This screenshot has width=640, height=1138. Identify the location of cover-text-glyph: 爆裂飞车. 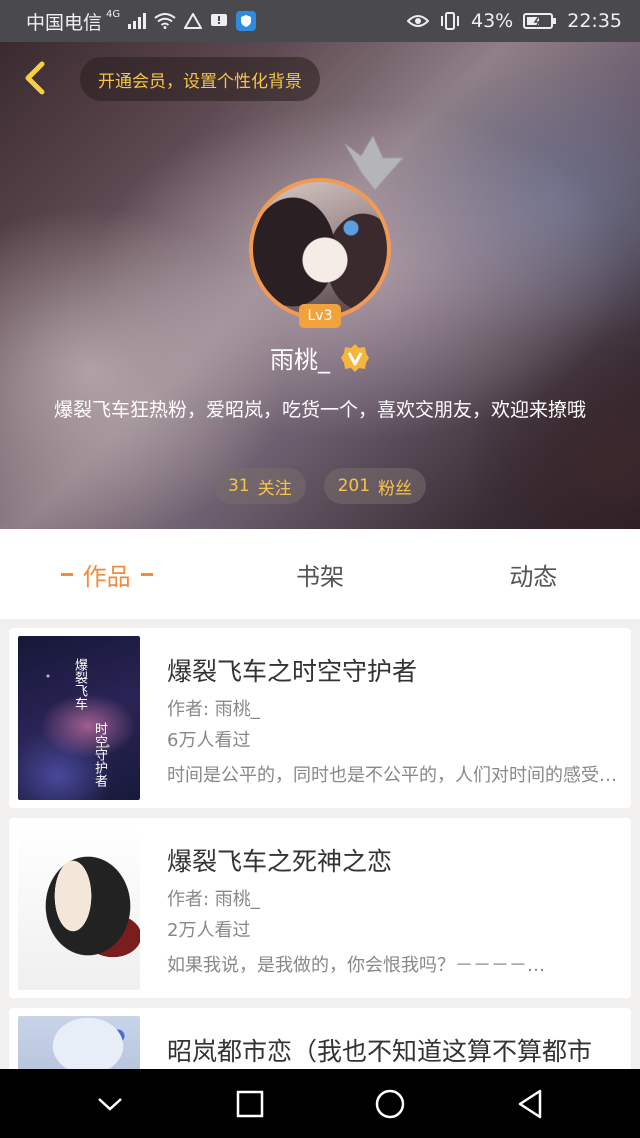
(79, 684).